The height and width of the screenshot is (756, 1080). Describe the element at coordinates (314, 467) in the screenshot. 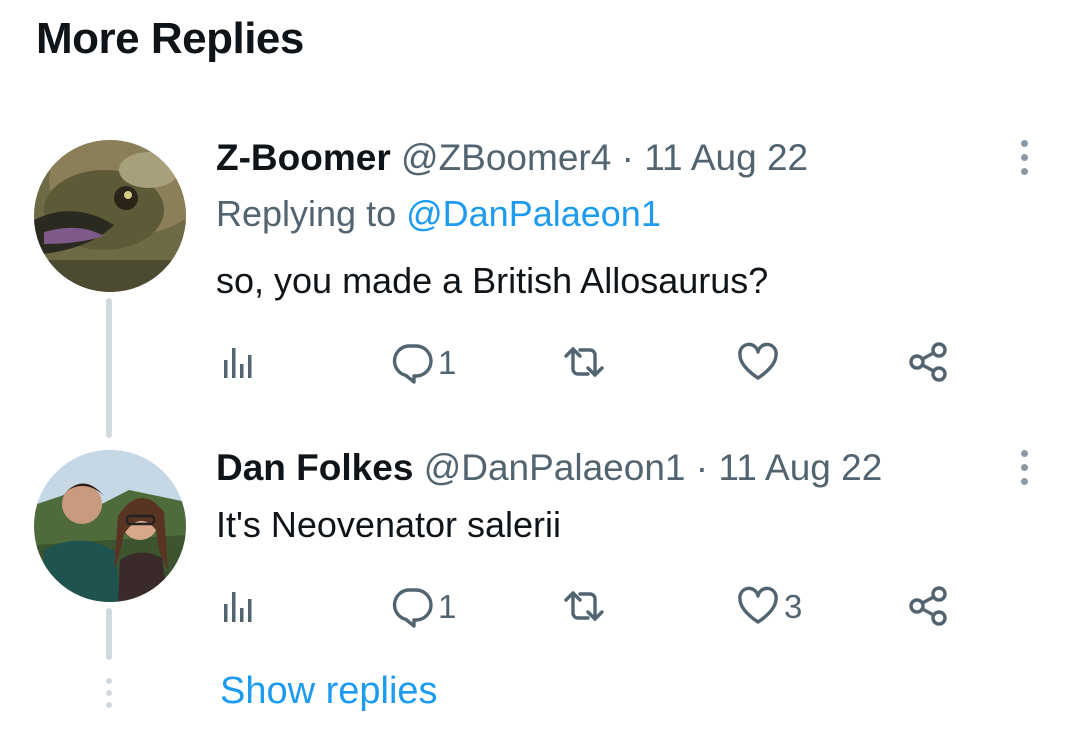

I see `display-name: Dan Folkes` at that location.